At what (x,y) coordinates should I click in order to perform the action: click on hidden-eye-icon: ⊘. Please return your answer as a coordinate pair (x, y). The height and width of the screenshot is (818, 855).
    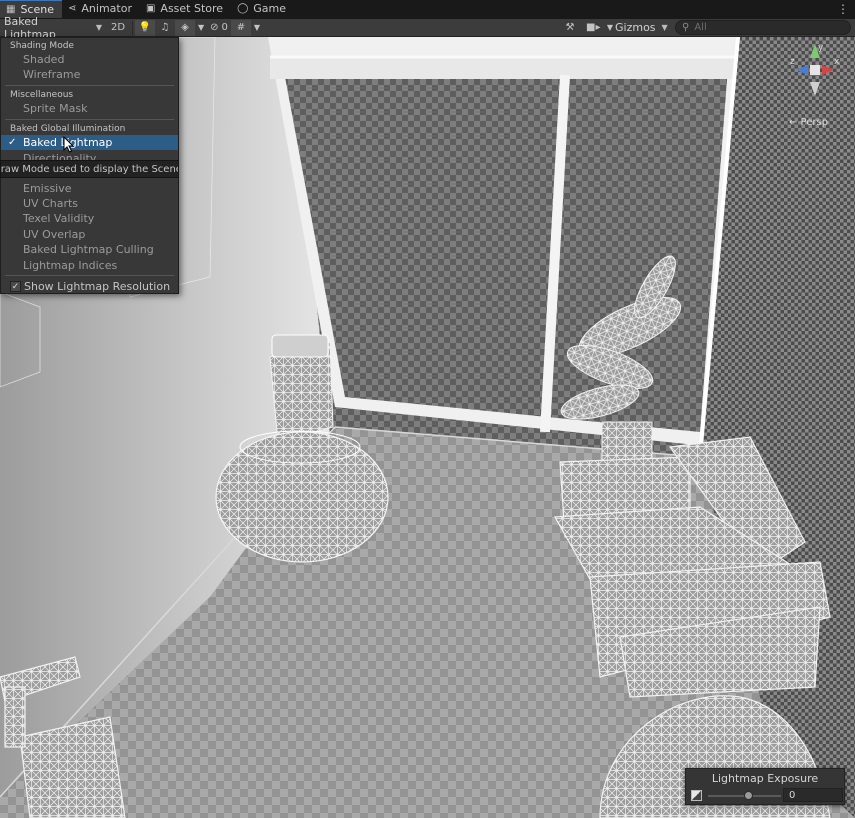
    Looking at the image, I should click on (214, 27).